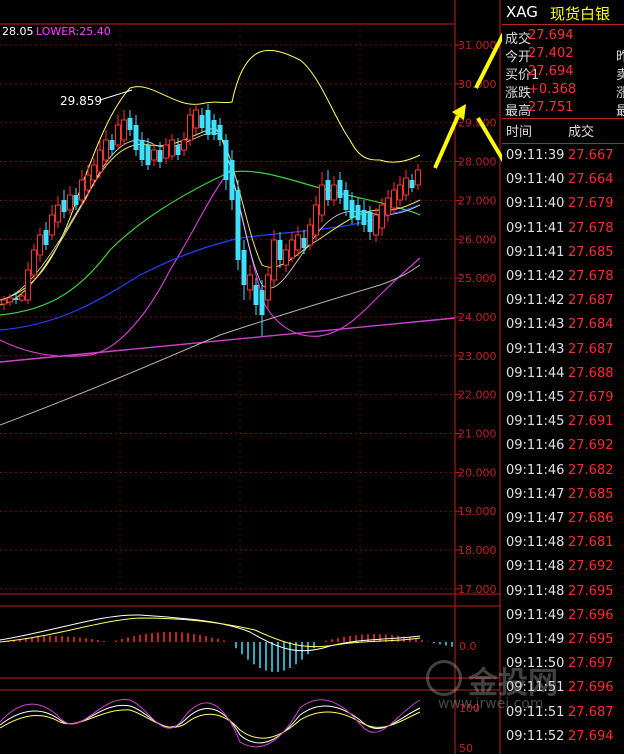 The height and width of the screenshot is (754, 624). I want to click on tick-time: 09:11:52, so click(535, 736).